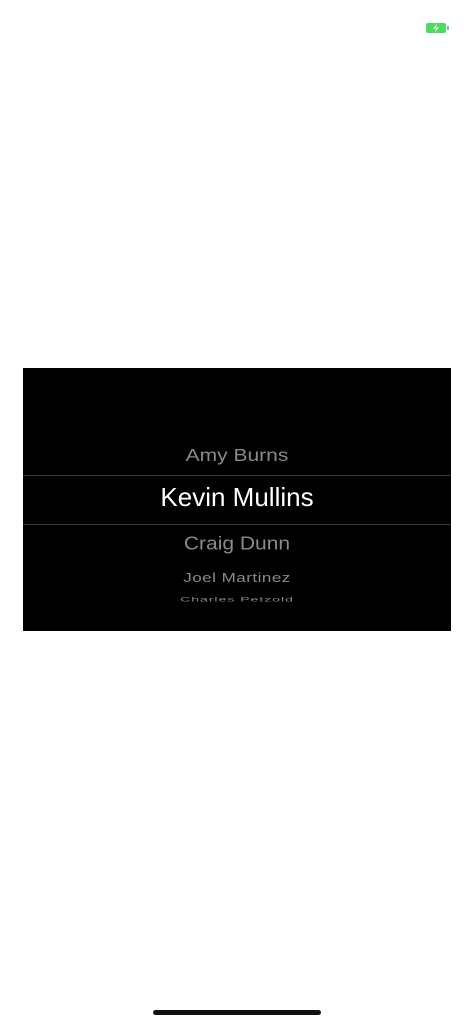  What do you see at coordinates (237, 543) in the screenshot?
I see `picker-item: Craig Dunn` at bounding box center [237, 543].